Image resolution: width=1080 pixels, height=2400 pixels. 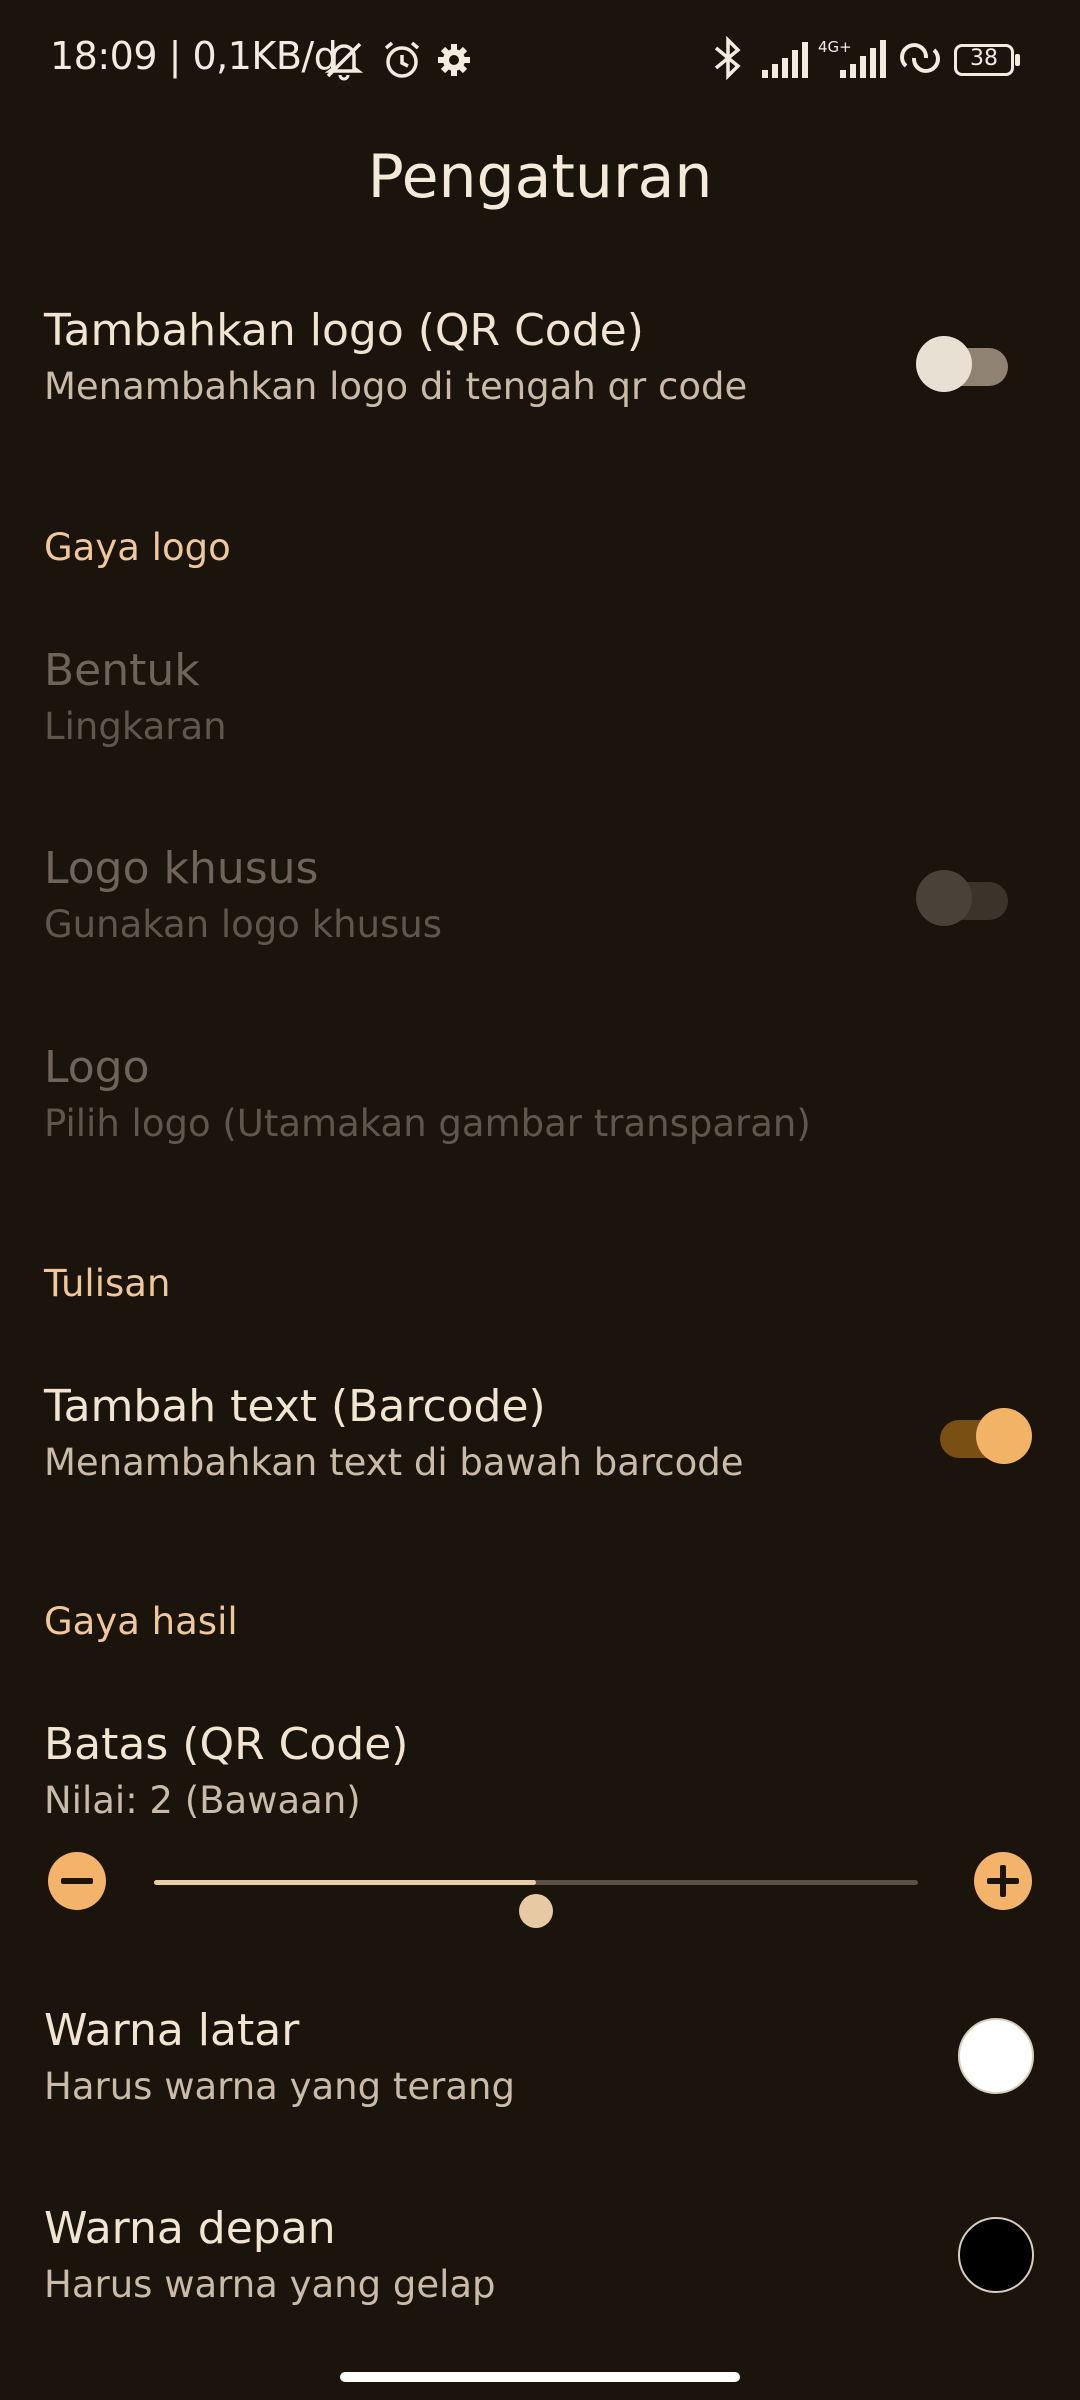 I want to click on pref-summary: Harus warna yang gelap, so click(x=270, y=2284).